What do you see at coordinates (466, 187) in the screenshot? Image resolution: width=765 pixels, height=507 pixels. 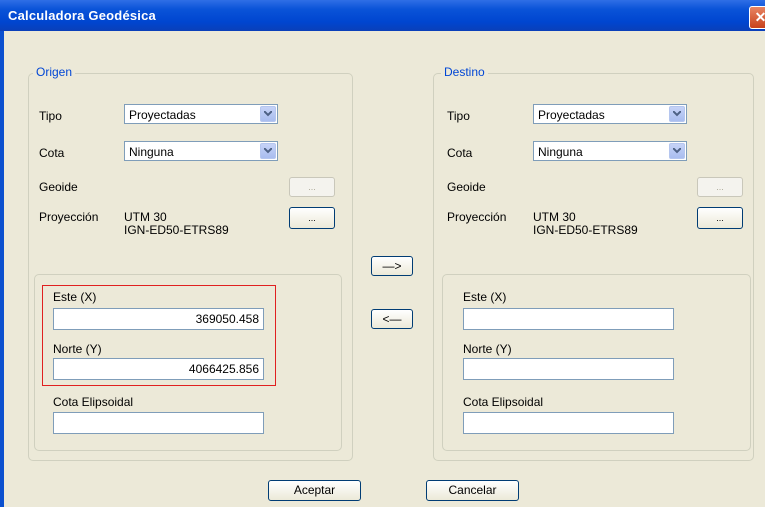 I see `destination-geoide-label: Geoide` at bounding box center [466, 187].